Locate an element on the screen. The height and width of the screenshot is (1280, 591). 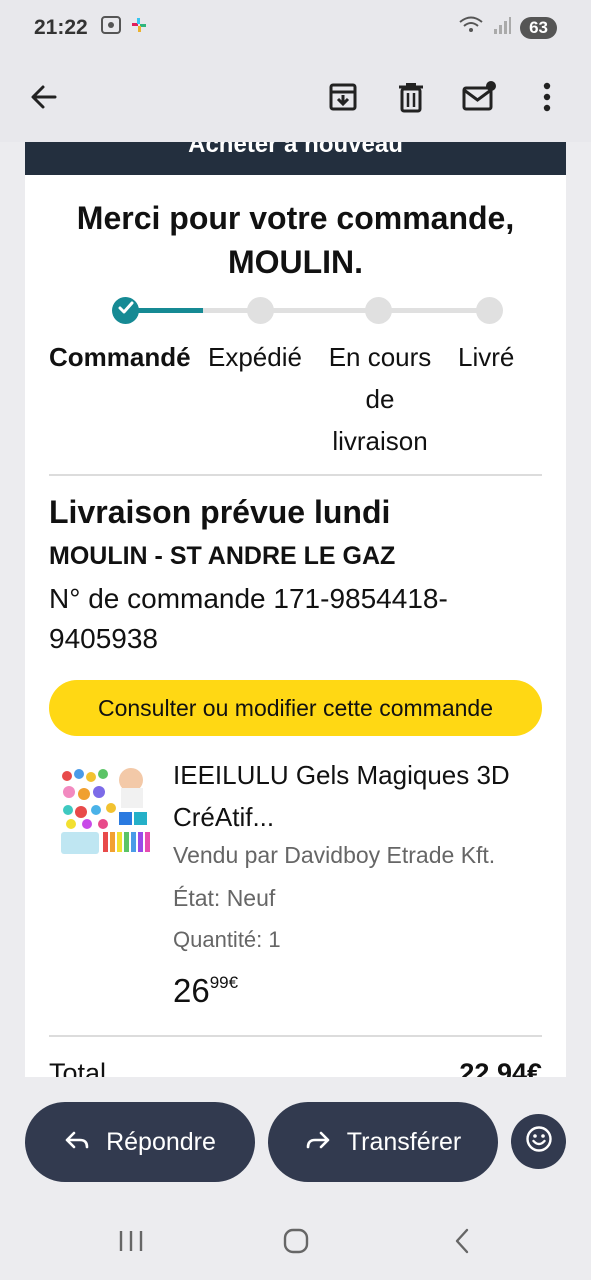
home-icon is located at coordinates (296, 1243).